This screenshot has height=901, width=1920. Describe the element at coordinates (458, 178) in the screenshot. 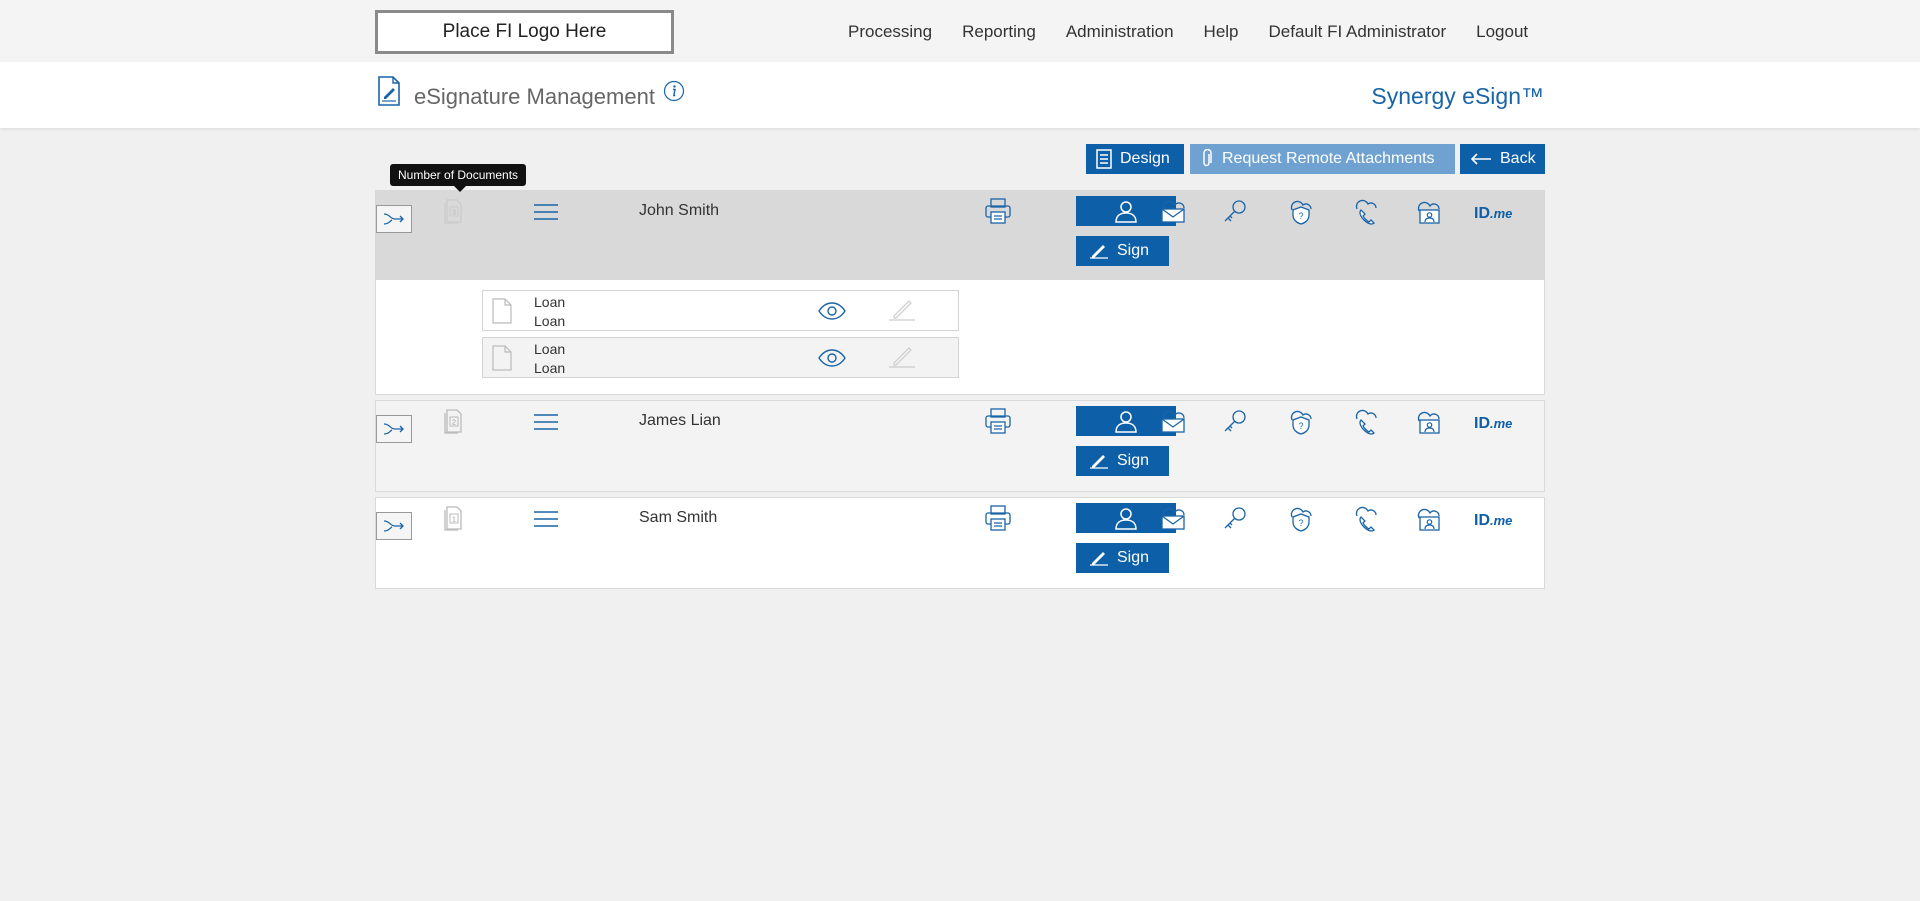

I see `number-of-documents-tooltip: Number of Documents` at that location.